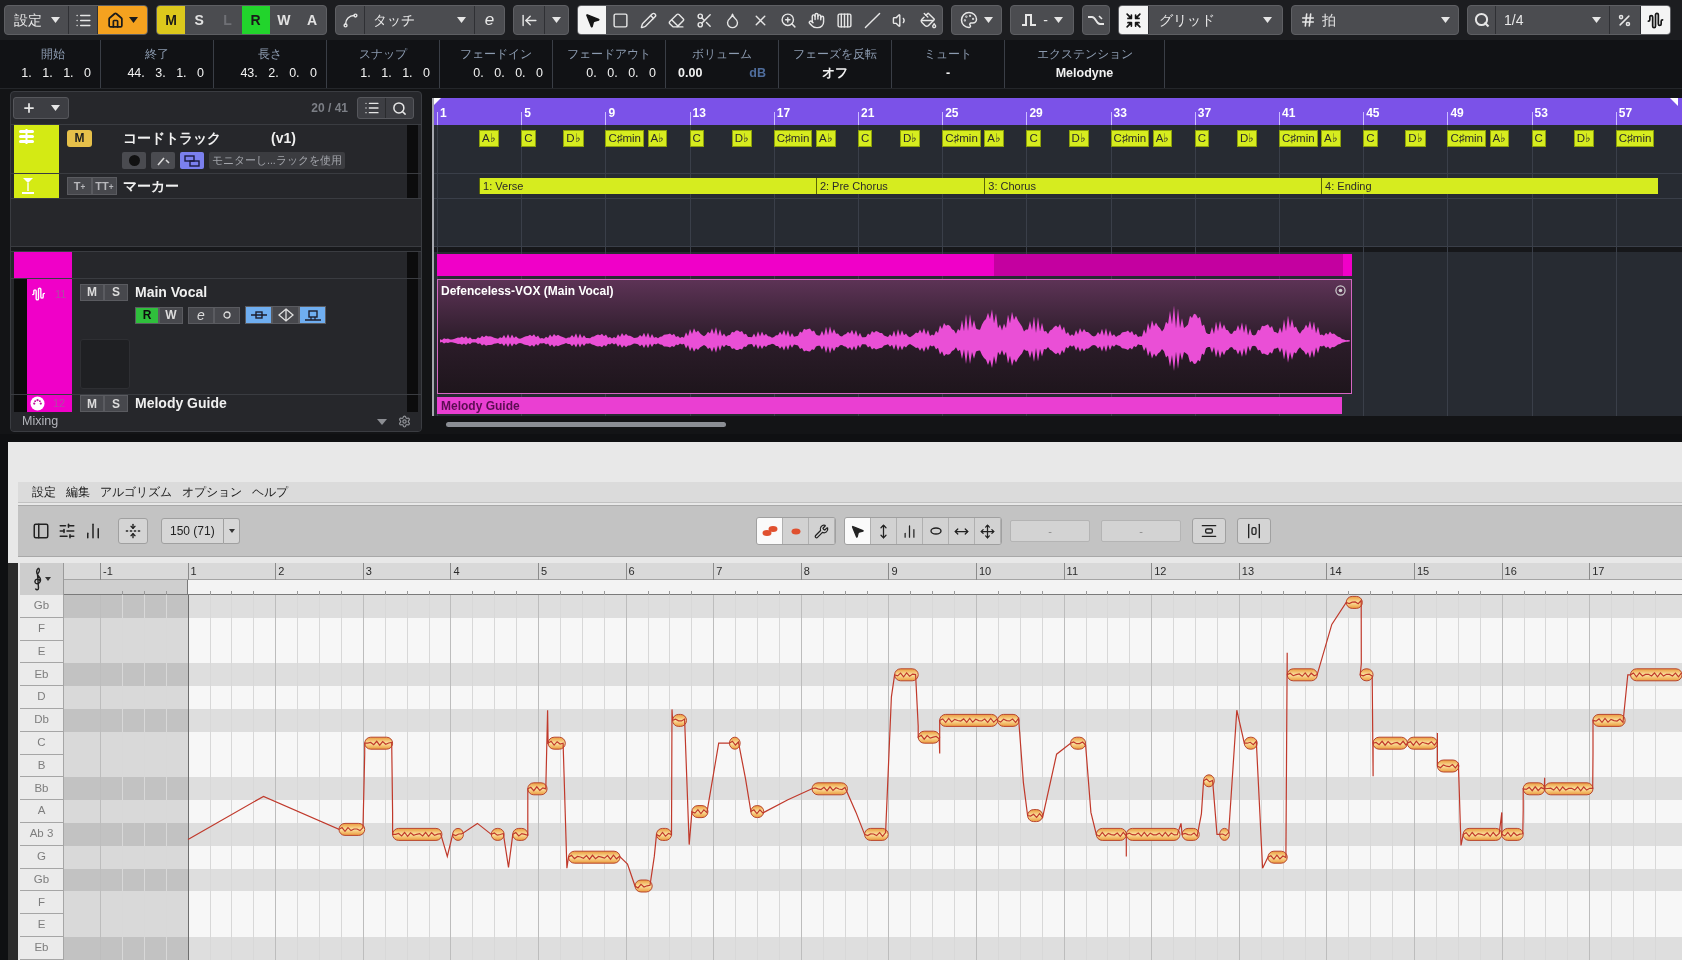  Describe the element at coordinates (1057, 111) in the screenshot. I see `timeline-ruler: 1 5 9 13 17 21 25 29 33 37 41 45 49 53 57` at that location.